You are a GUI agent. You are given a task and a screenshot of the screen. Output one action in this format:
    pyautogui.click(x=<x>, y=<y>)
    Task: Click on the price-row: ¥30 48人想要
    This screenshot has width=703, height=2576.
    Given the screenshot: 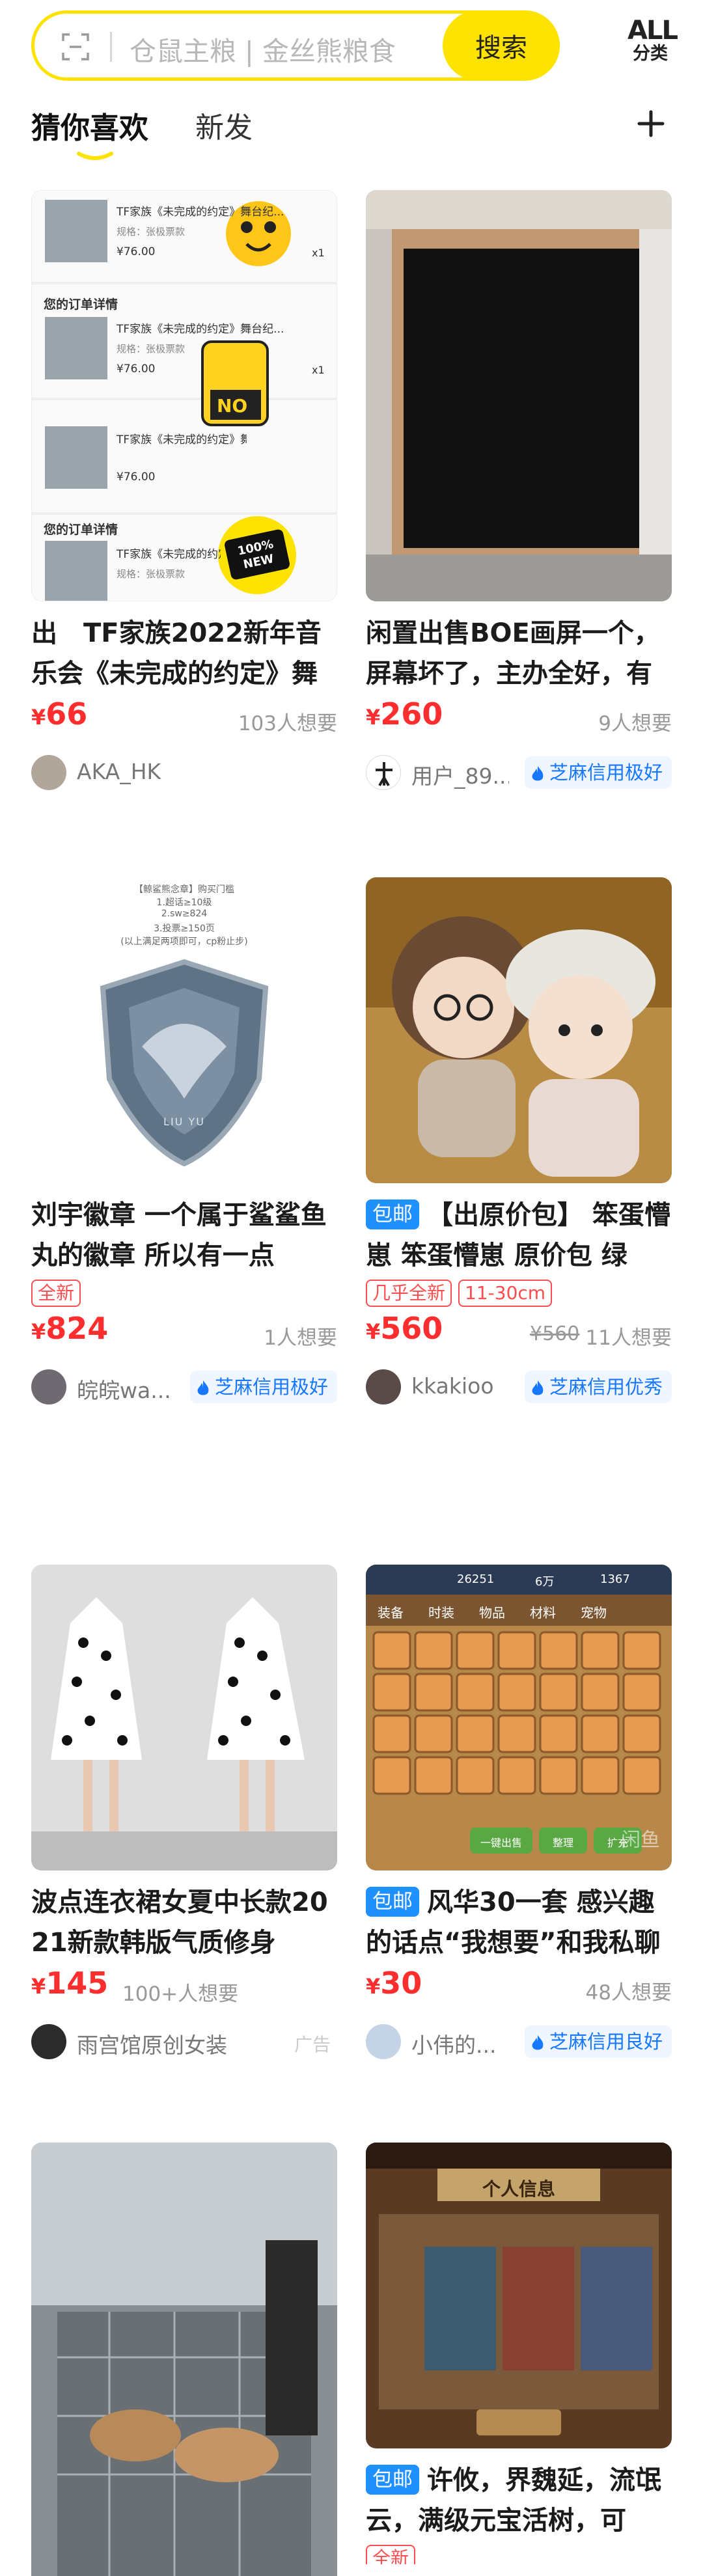 What is the action you would take?
    pyautogui.click(x=519, y=1989)
    